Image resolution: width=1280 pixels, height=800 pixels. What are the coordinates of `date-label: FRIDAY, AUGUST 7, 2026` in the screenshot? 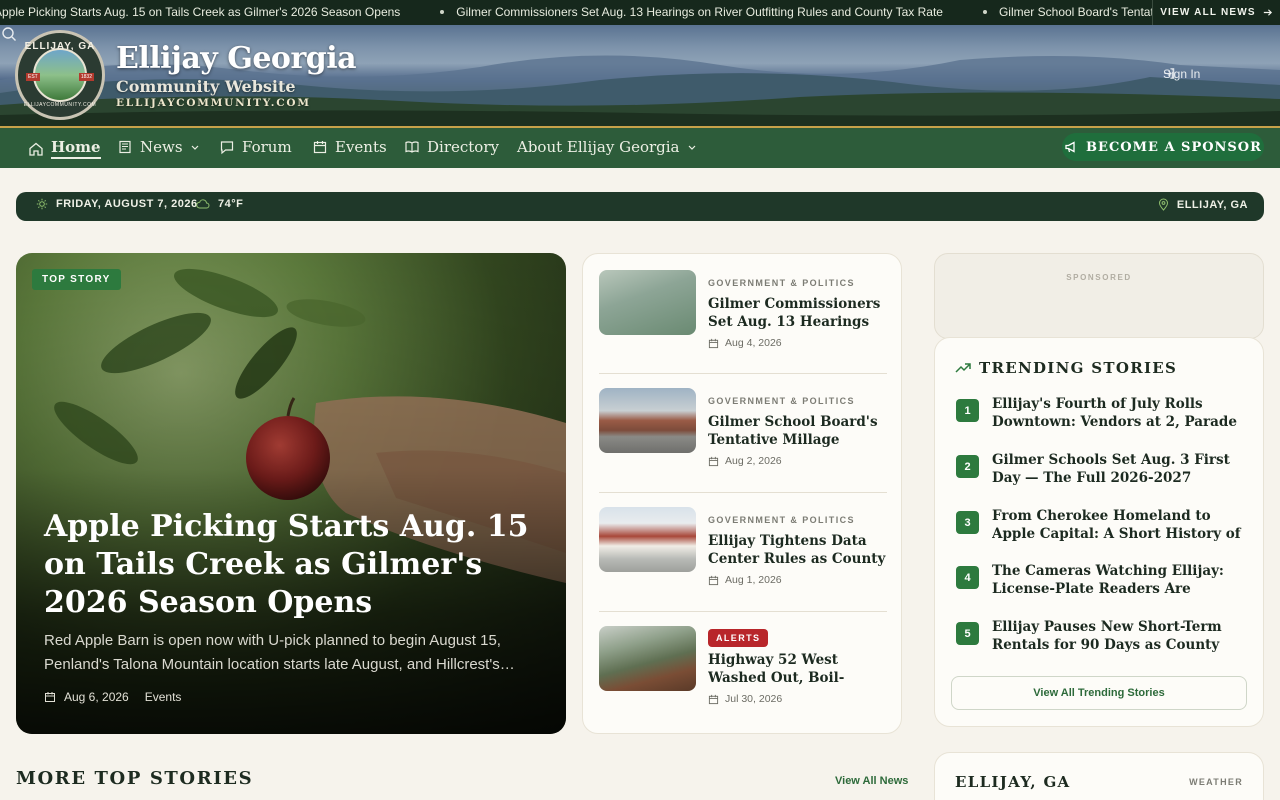 It's located at (127, 204).